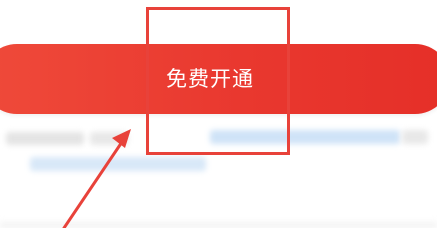 The image size is (437, 240). Describe the element at coordinates (210, 79) in the screenshot. I see `free-activate-label: 免费开通` at that location.